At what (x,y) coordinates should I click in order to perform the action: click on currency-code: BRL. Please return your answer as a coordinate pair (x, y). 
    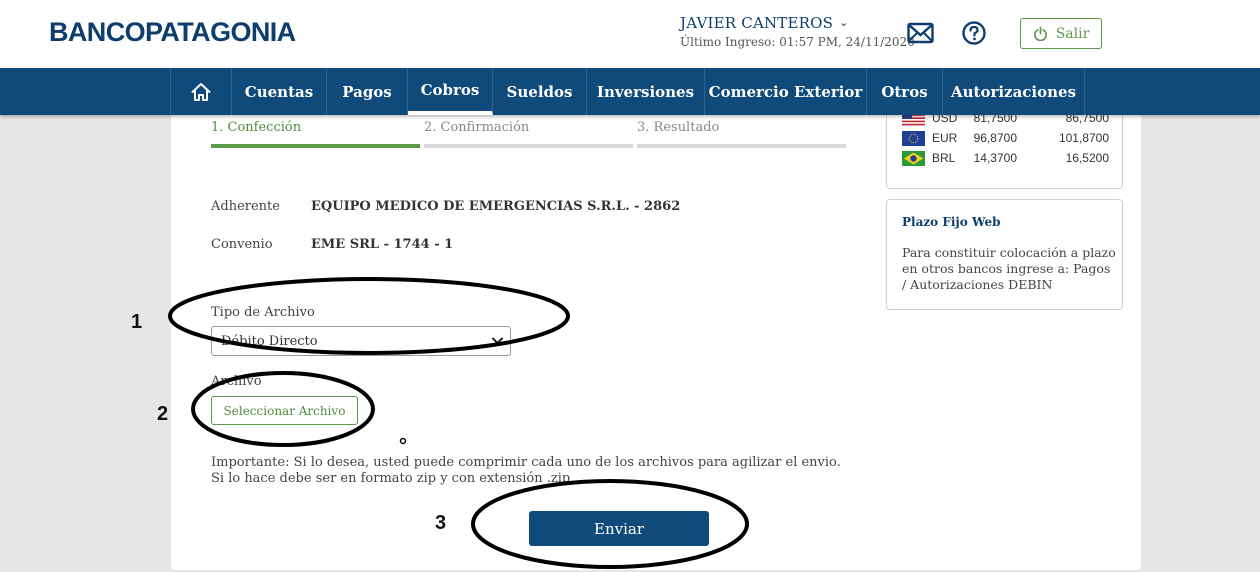
    Looking at the image, I should click on (944, 158).